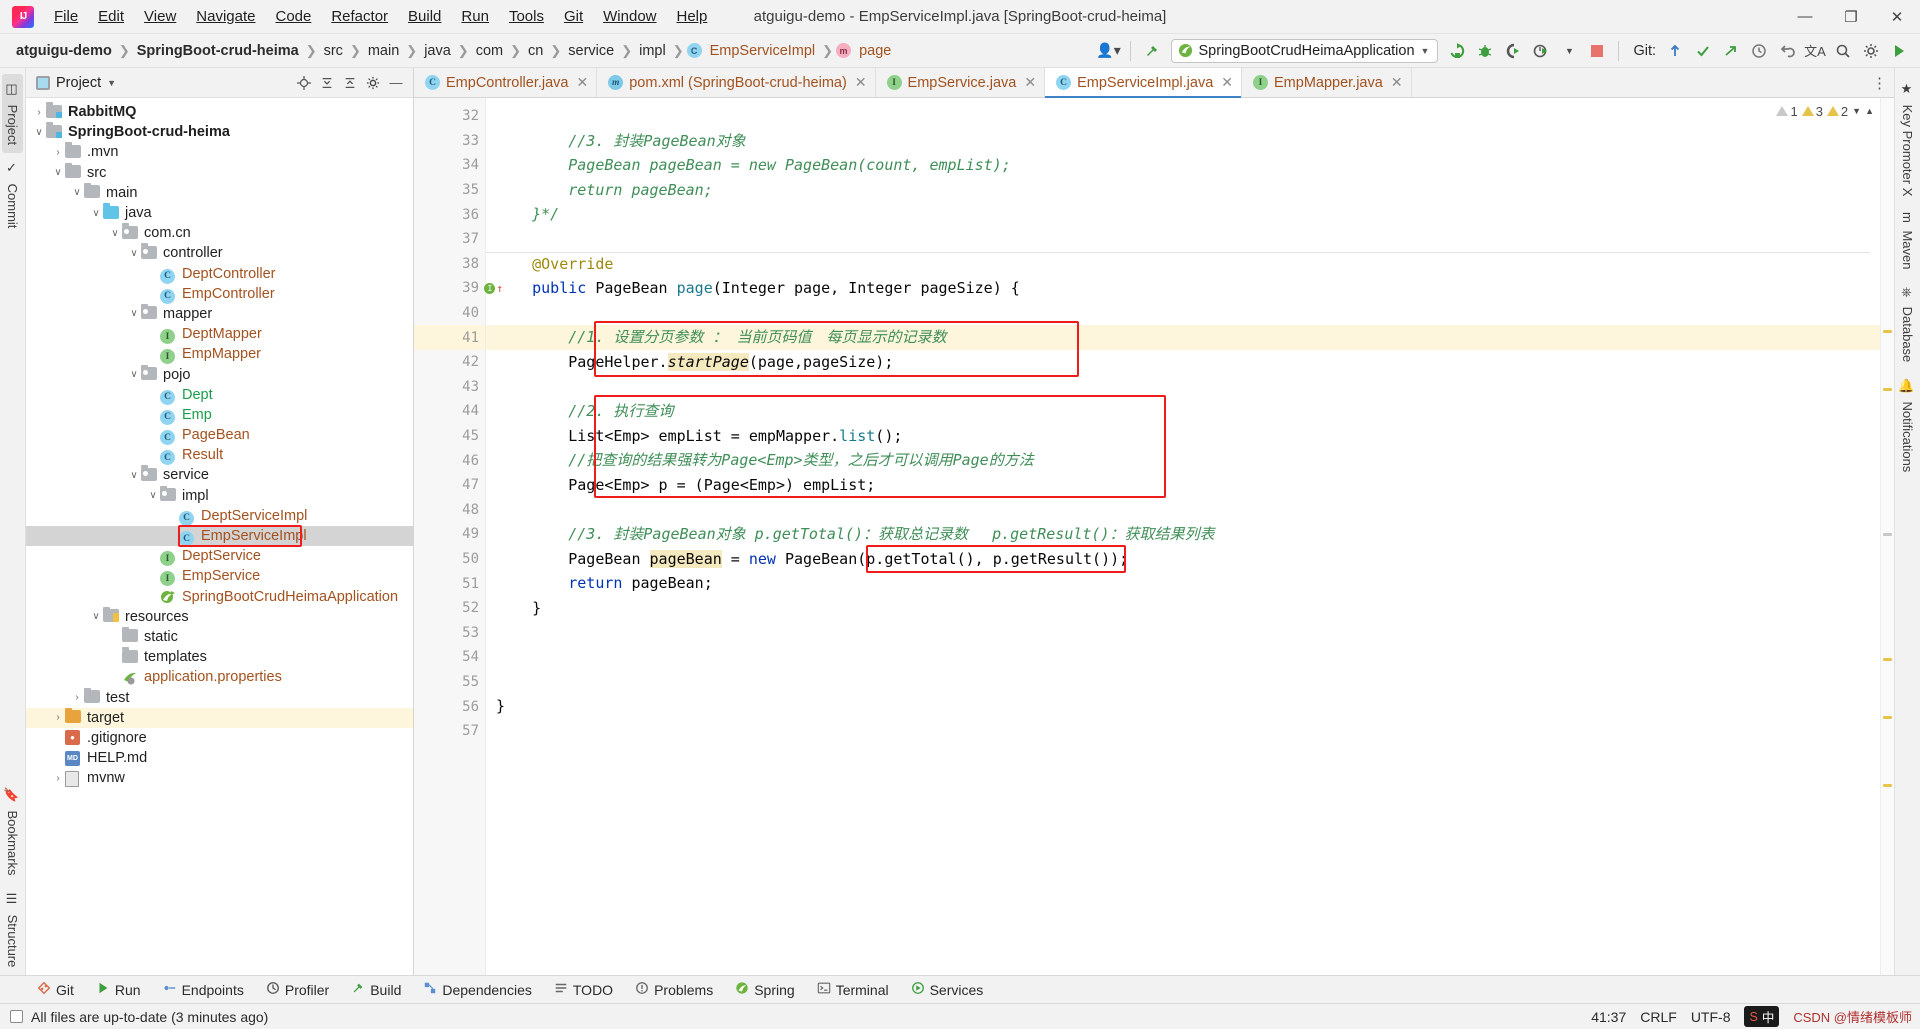  What do you see at coordinates (1907, 241) in the screenshot?
I see `sidebar-item-maven: m Maven` at bounding box center [1907, 241].